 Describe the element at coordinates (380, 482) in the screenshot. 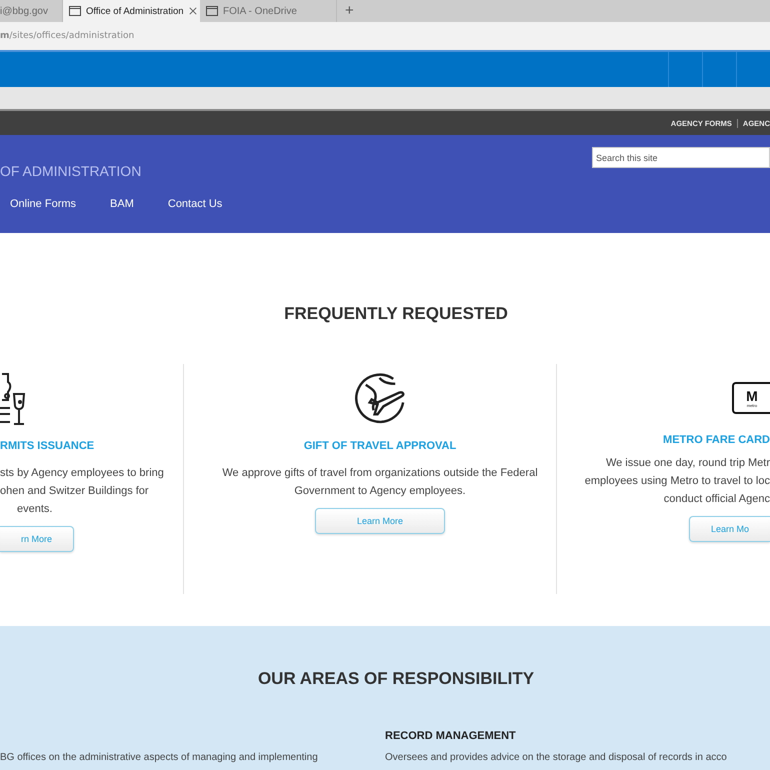

I see `card-description: We approve gifts of travel from organizations outside the Federal Government to Agency employees.` at that location.